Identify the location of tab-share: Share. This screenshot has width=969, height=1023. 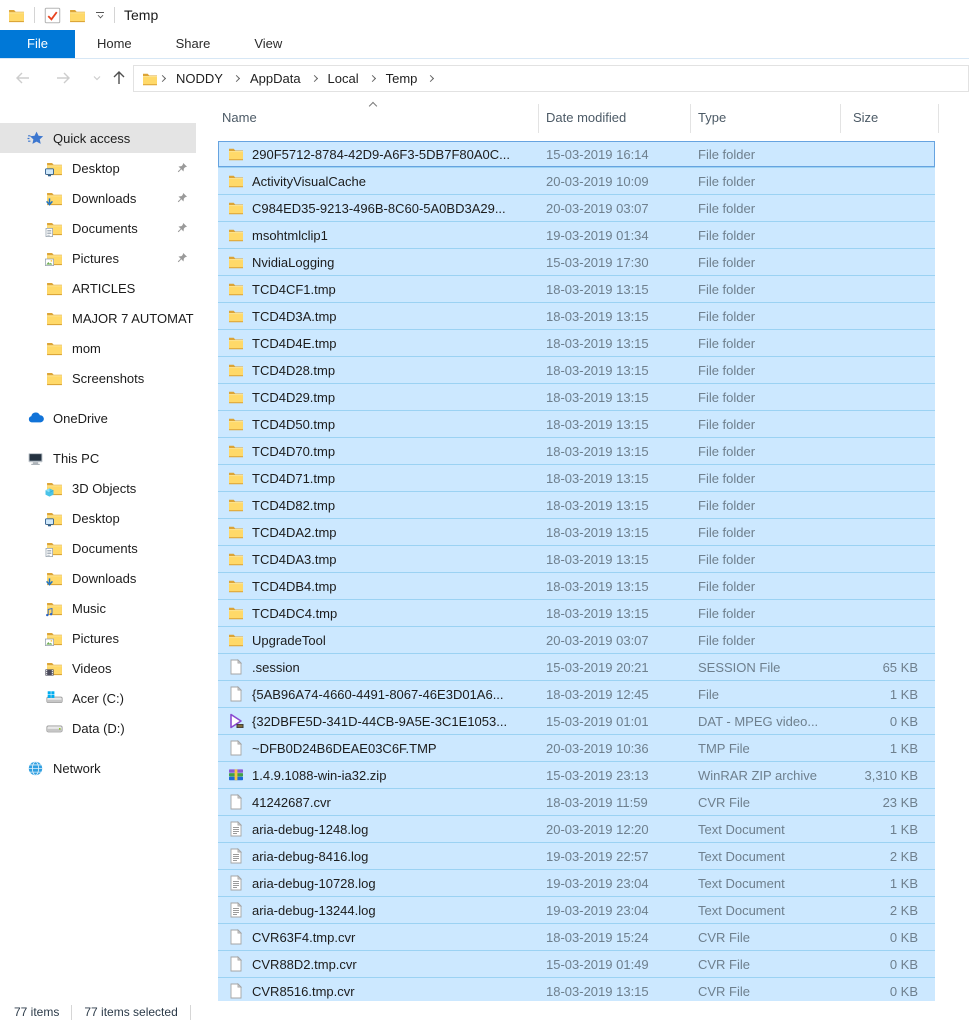
(193, 44).